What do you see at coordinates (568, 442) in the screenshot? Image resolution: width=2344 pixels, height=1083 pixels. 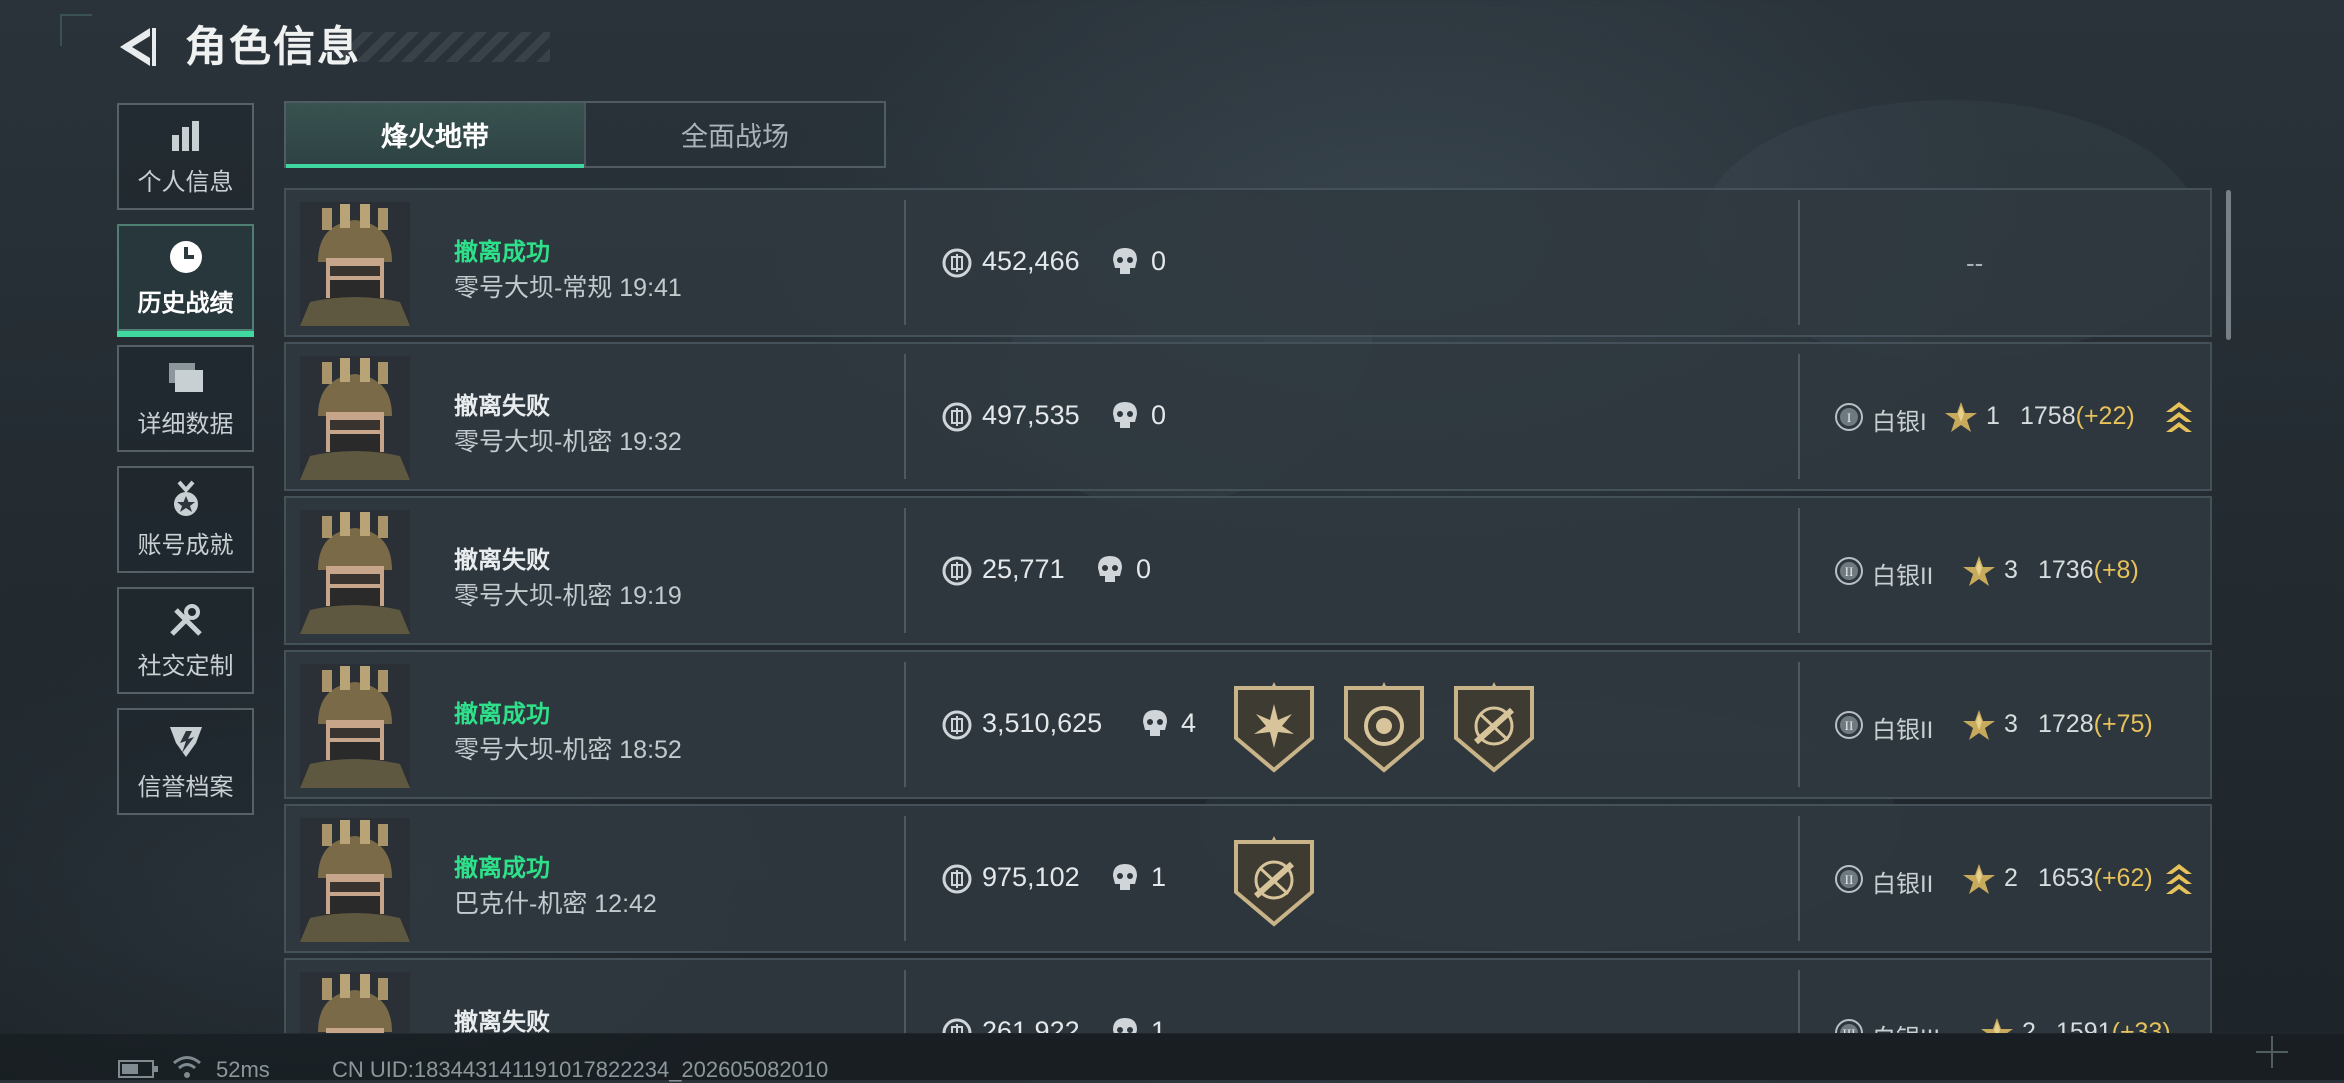 I see `match-map-time: 零号大坝-机密 19:32` at bounding box center [568, 442].